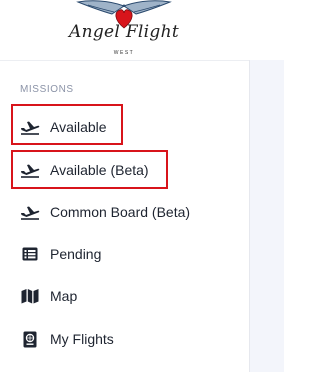 This screenshot has height=372, width=320. Describe the element at coordinates (47, 89) in the screenshot. I see `section-label-missions: MISSIONS` at that location.